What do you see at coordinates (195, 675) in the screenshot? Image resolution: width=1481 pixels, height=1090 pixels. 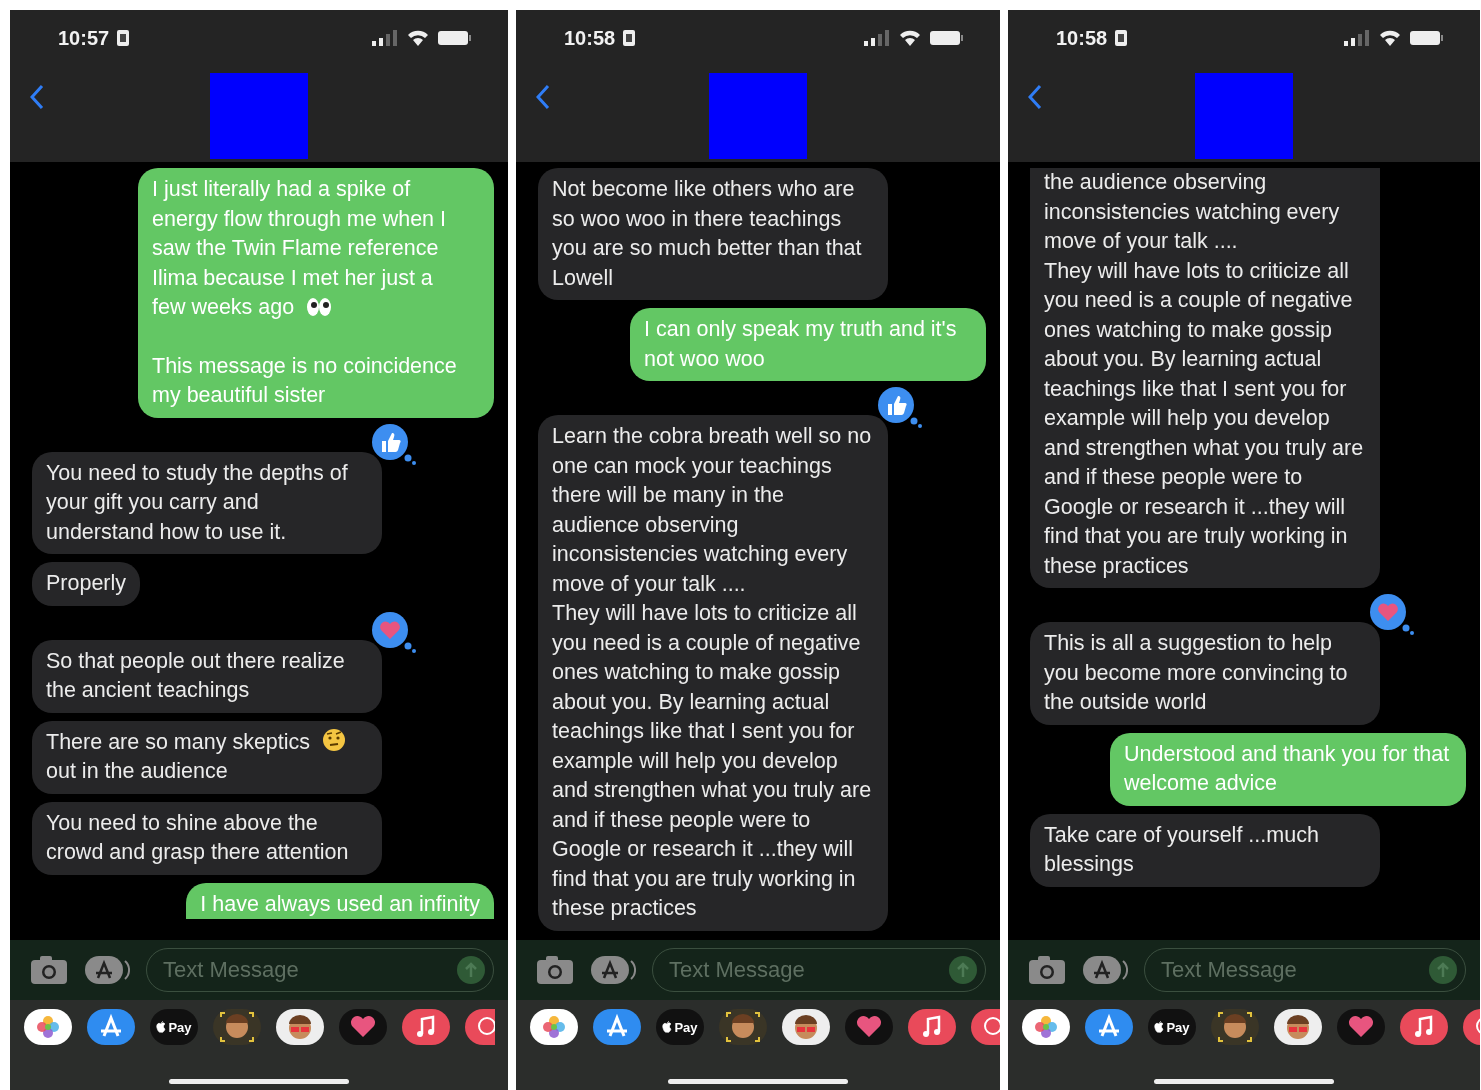 I see `message-text: So that people out there realize the ancient teachings` at bounding box center [195, 675].